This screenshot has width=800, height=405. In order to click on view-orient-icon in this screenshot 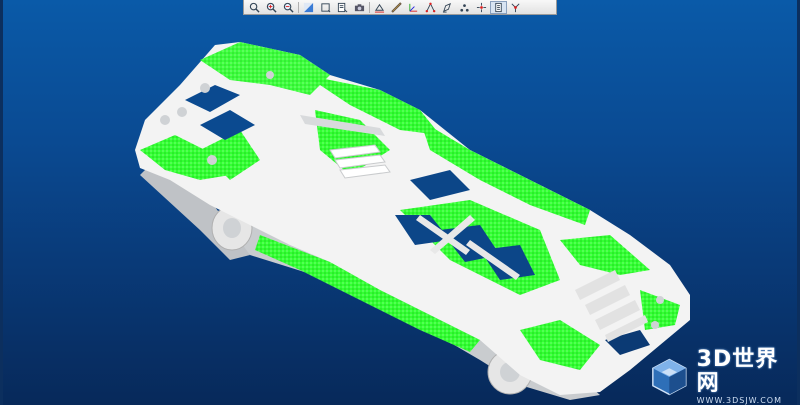, I will do `click(342, 7)`.